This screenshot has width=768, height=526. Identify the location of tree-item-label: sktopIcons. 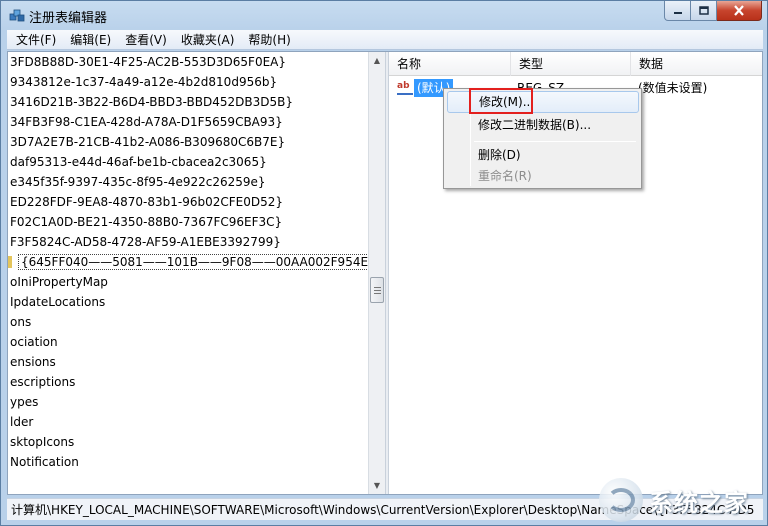
(42, 442).